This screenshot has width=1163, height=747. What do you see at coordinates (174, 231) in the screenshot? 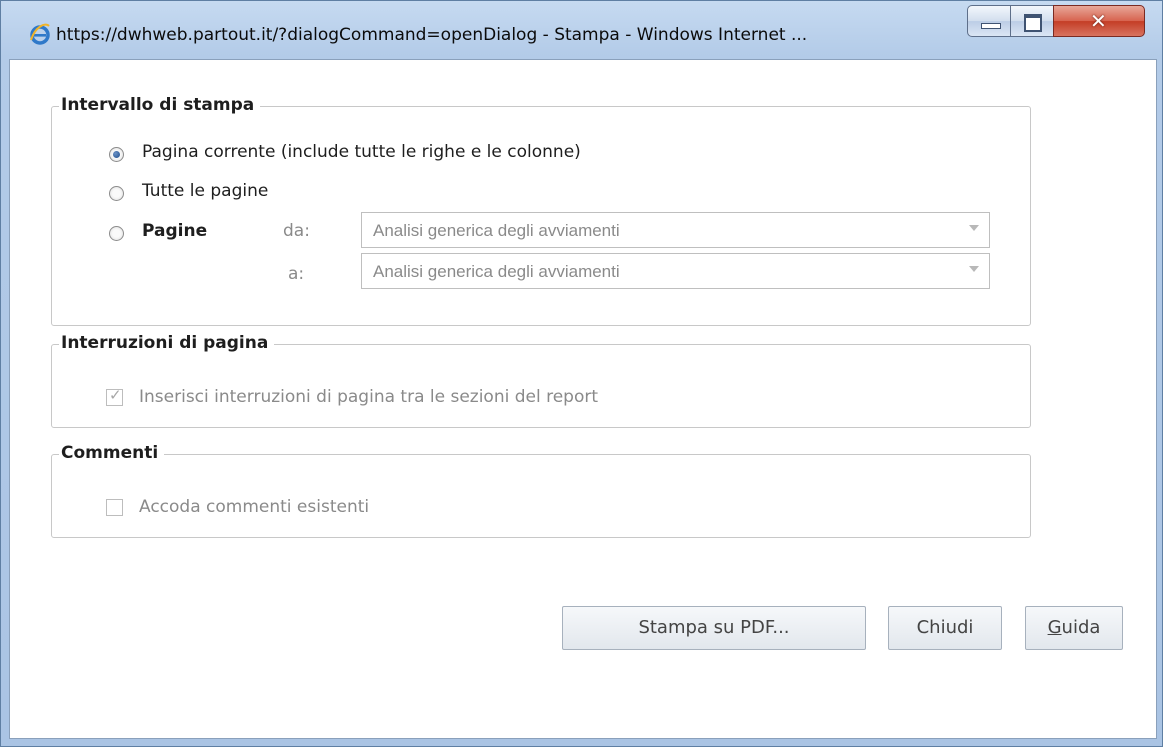
I see `radio-pages-label: Pagine` at bounding box center [174, 231].